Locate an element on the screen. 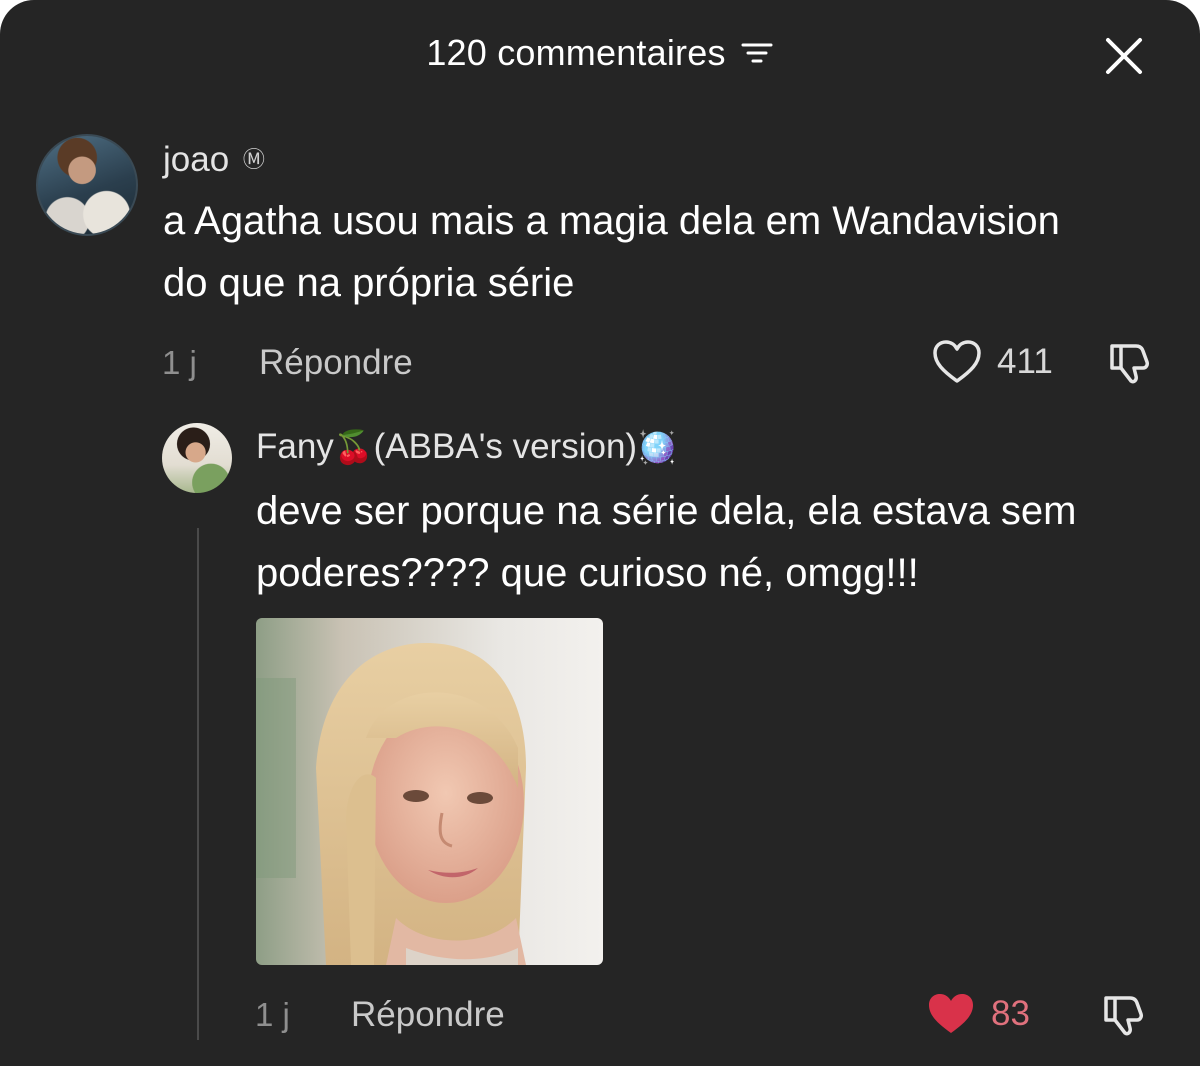 The image size is (1200, 1066). comment-age: 1 j is located at coordinates (179, 362).